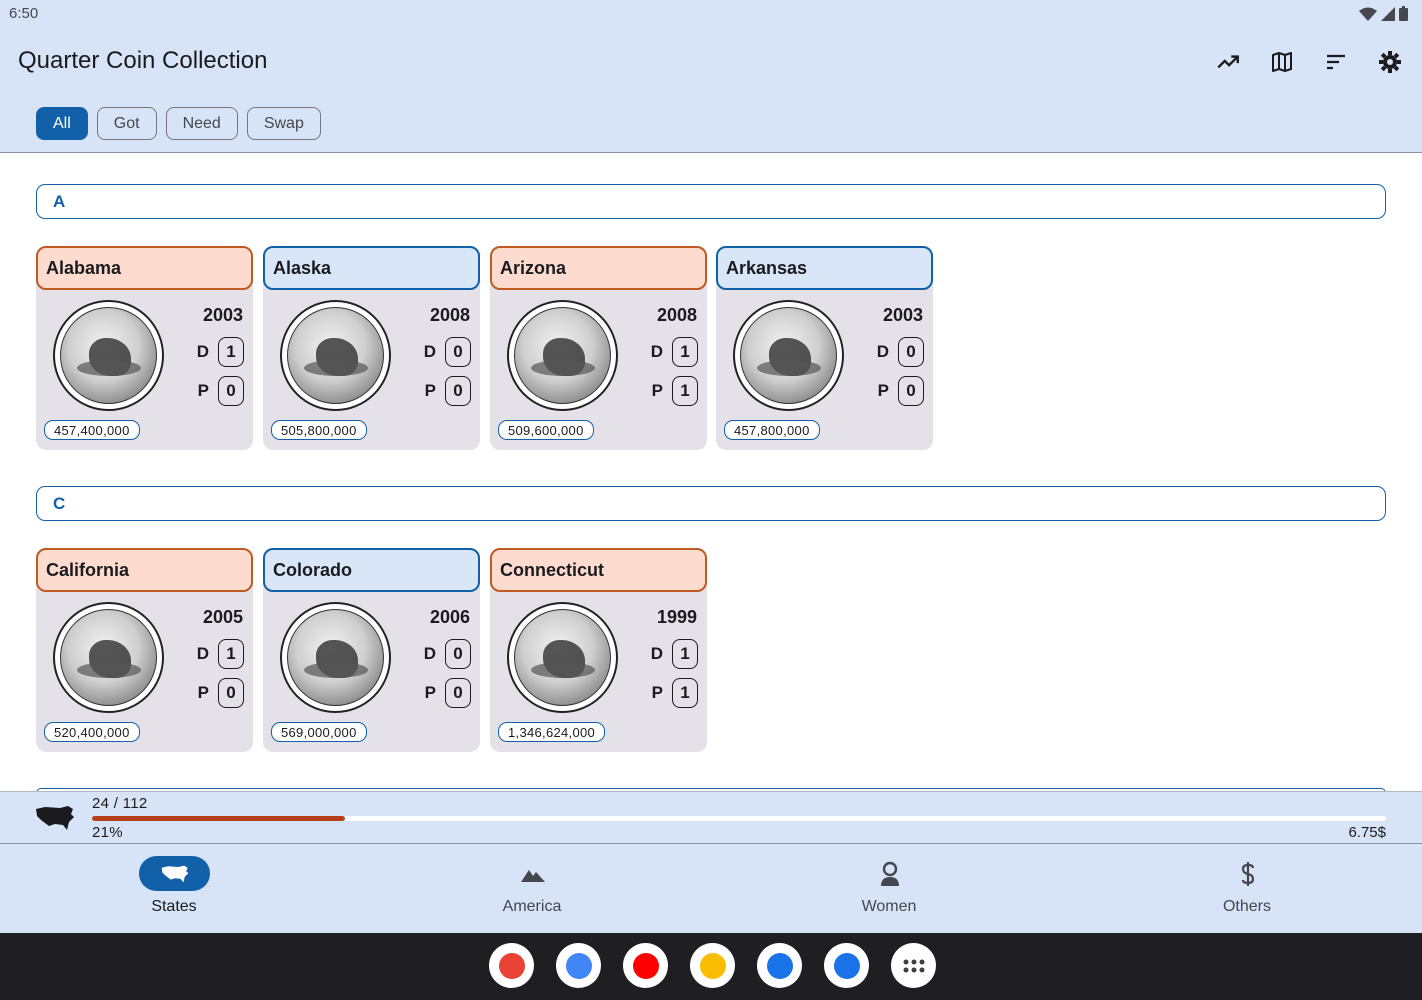 The image size is (1422, 1000). Describe the element at coordinates (144, 570) in the screenshot. I see `coin-state-name: California` at that location.